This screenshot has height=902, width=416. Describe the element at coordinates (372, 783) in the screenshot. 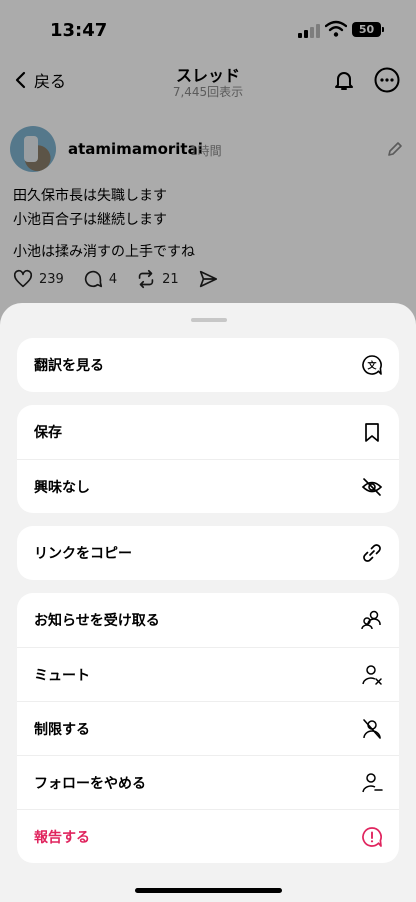

I see `user-minus-icon` at that location.